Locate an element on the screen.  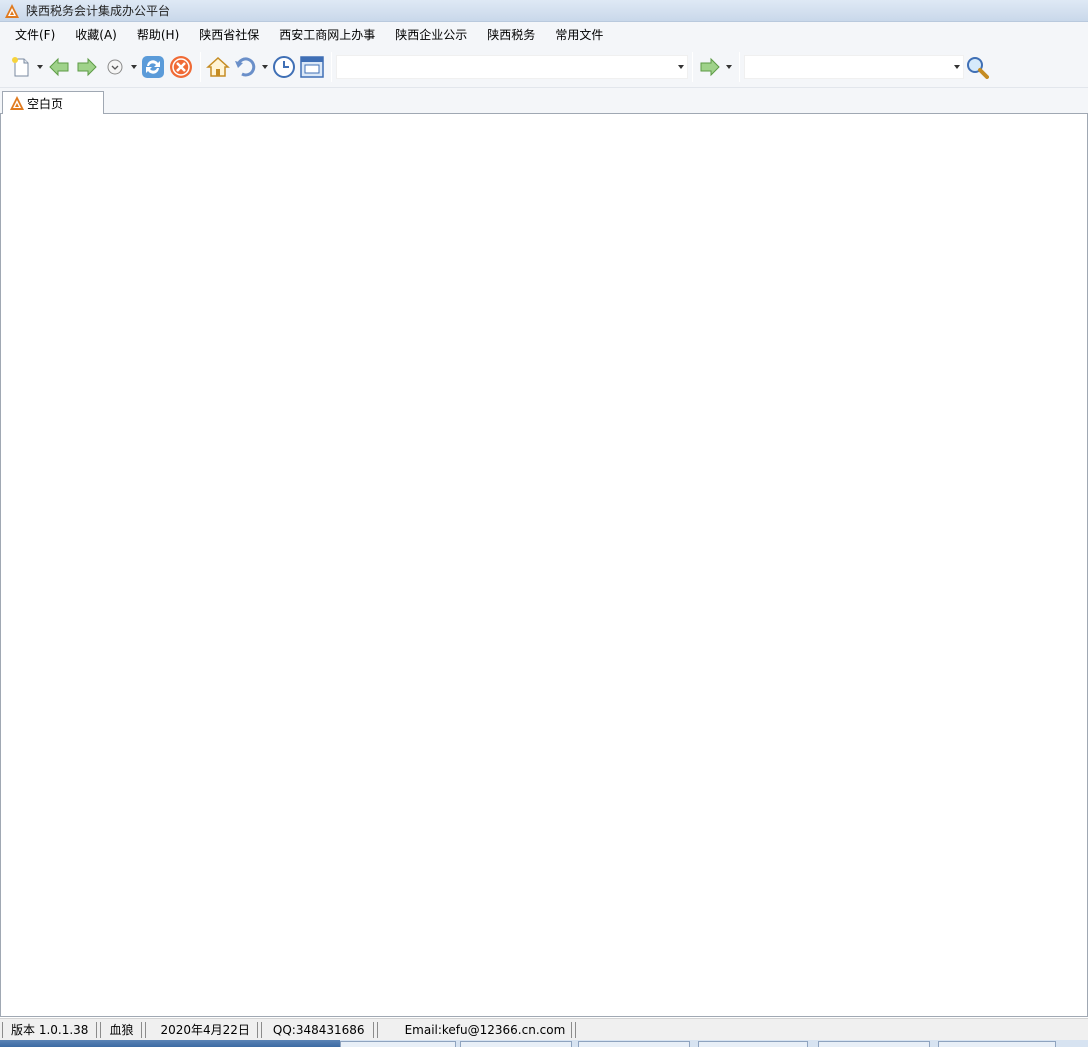
tab-strip: 空白页 is located at coordinates (544, 101).